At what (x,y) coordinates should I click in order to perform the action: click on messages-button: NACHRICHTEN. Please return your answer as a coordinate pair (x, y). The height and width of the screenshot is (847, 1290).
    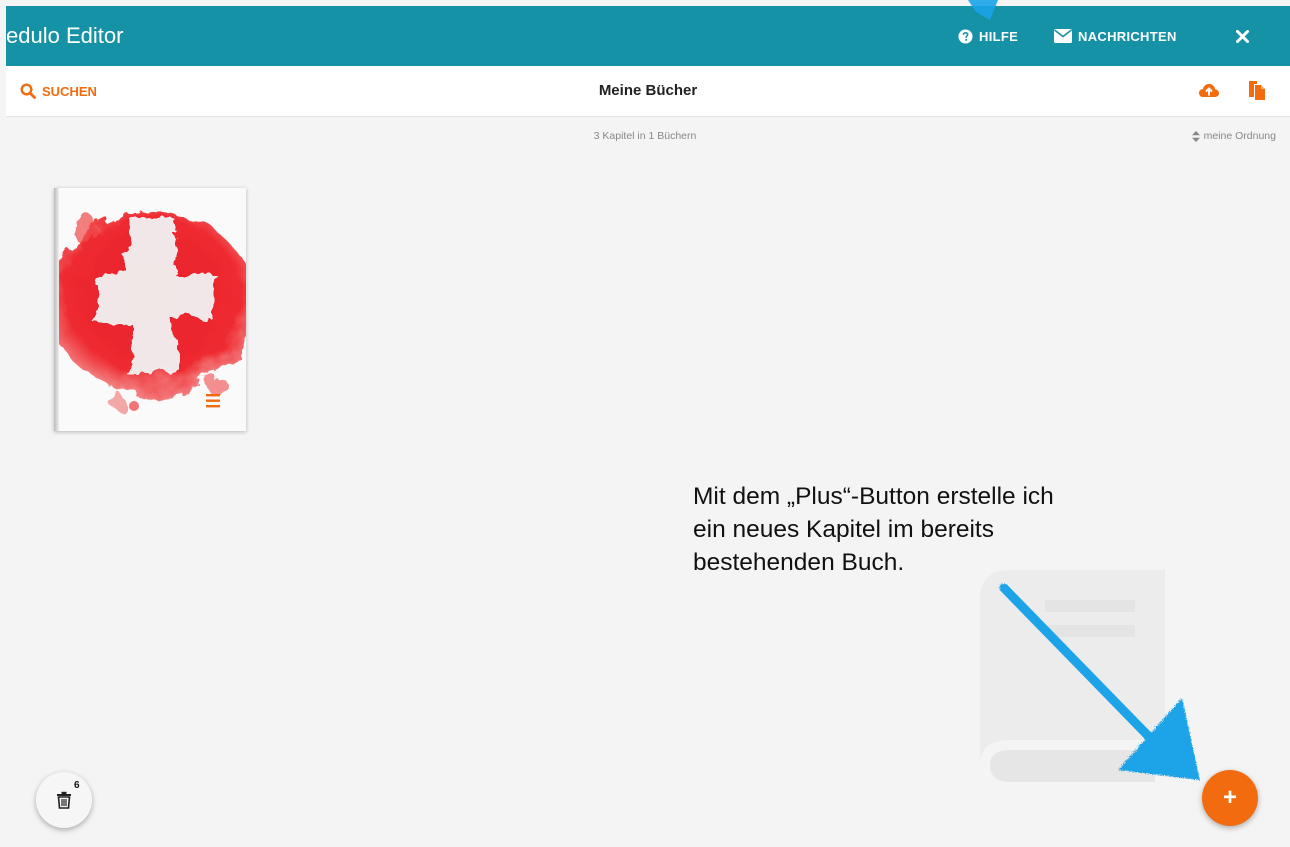
    Looking at the image, I should click on (1115, 36).